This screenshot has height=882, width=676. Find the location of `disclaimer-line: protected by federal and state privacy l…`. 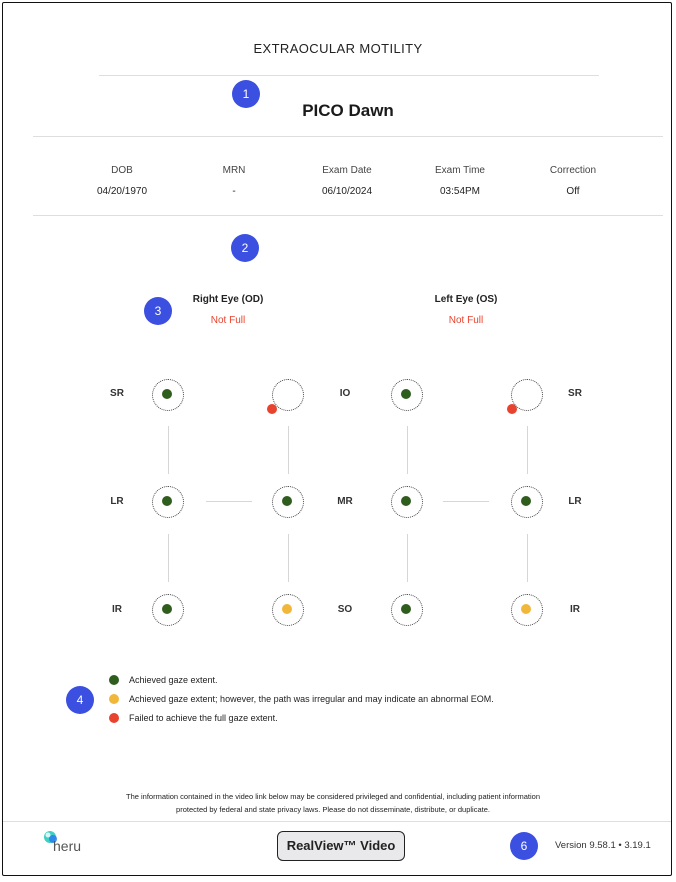

disclaimer-line: protected by federal and state privacy l… is located at coordinates (333, 809).